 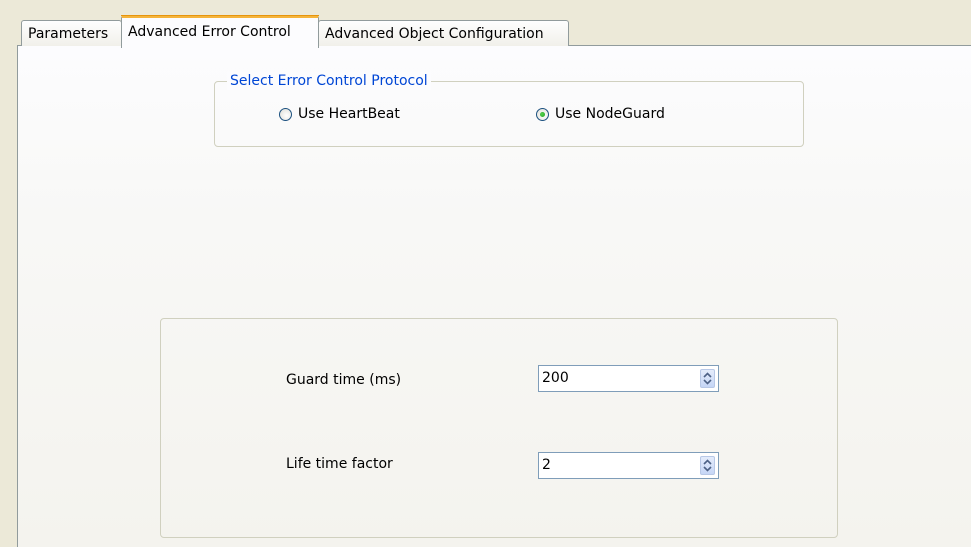 I want to click on use-nodeguard-radio: Use NodeGuard, so click(x=600, y=114).